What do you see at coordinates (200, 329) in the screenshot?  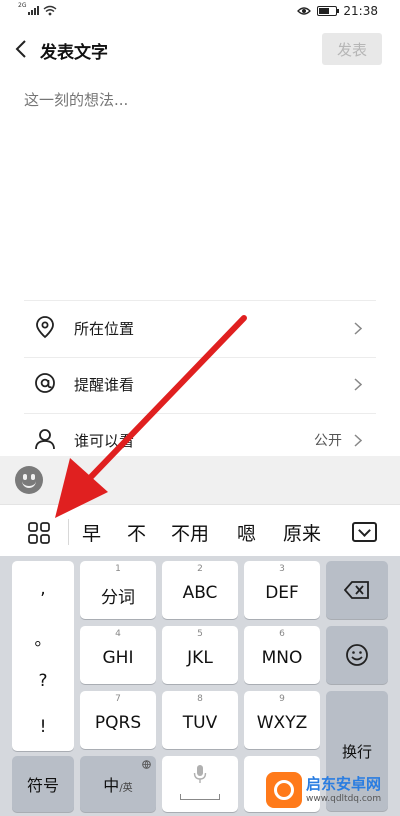 I see `location-row: 所在位置` at bounding box center [200, 329].